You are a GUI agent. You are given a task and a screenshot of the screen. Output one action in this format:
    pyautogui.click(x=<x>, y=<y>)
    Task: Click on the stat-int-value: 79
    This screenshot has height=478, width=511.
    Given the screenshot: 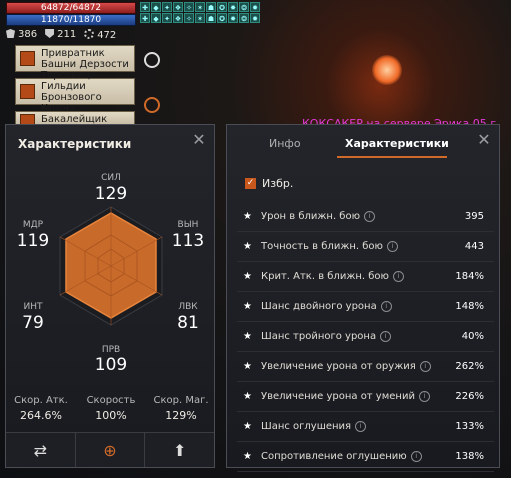 What is the action you would take?
    pyautogui.click(x=33, y=323)
    